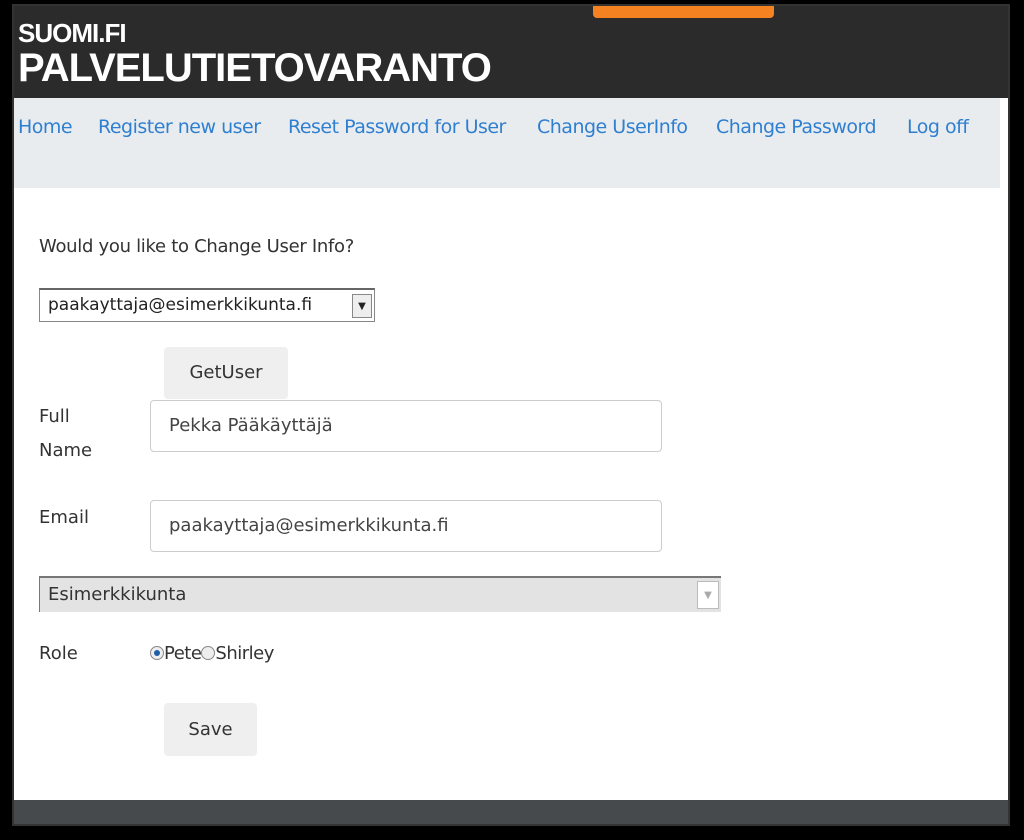  Describe the element at coordinates (511, 52) in the screenshot. I see `site-header: SUOMI.FI PALVELUTIETOVARANTO` at that location.